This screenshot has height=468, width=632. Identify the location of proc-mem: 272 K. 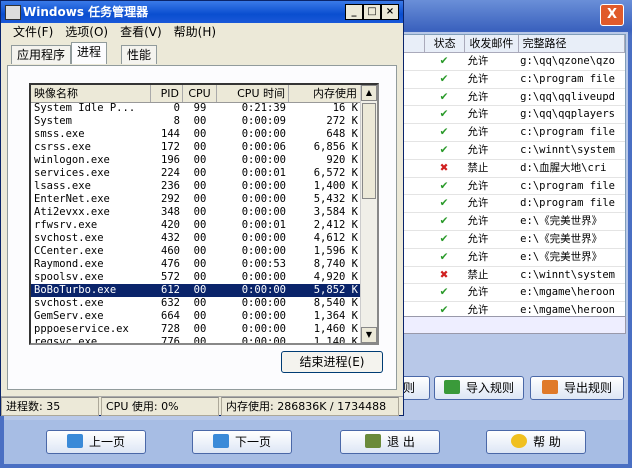
(342, 121).